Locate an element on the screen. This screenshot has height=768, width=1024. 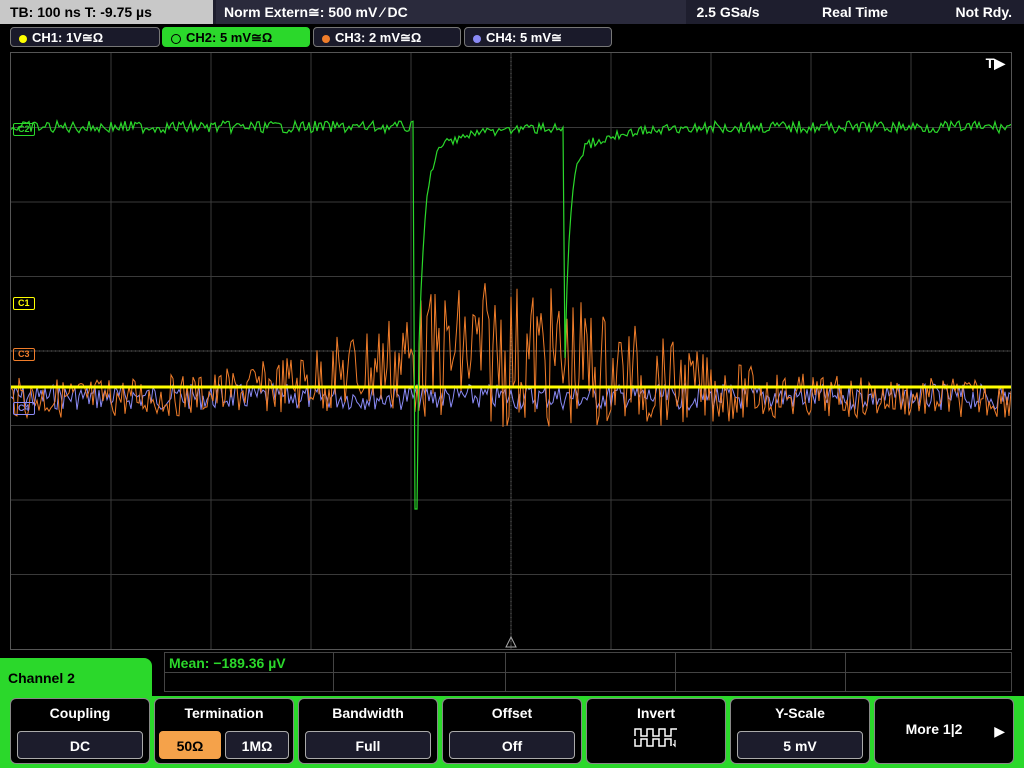
tab-channel-4: CH4: 5 mV≅ is located at coordinates (538, 37).